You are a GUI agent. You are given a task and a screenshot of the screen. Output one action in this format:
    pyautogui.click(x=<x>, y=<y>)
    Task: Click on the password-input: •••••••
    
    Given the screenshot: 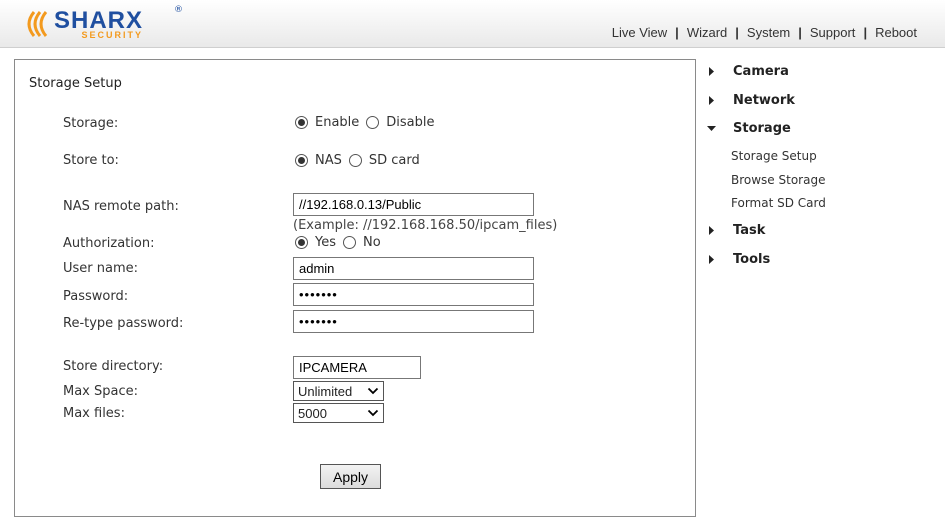 What is the action you would take?
    pyautogui.click(x=413, y=294)
    